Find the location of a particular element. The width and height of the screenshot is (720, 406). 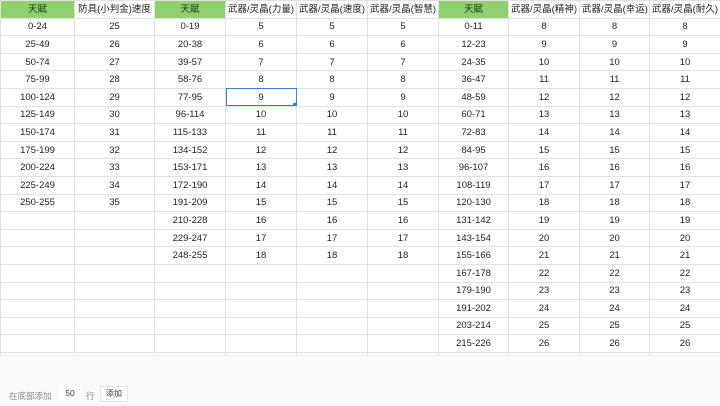

grid-cell: 250-255 is located at coordinates (38, 203).